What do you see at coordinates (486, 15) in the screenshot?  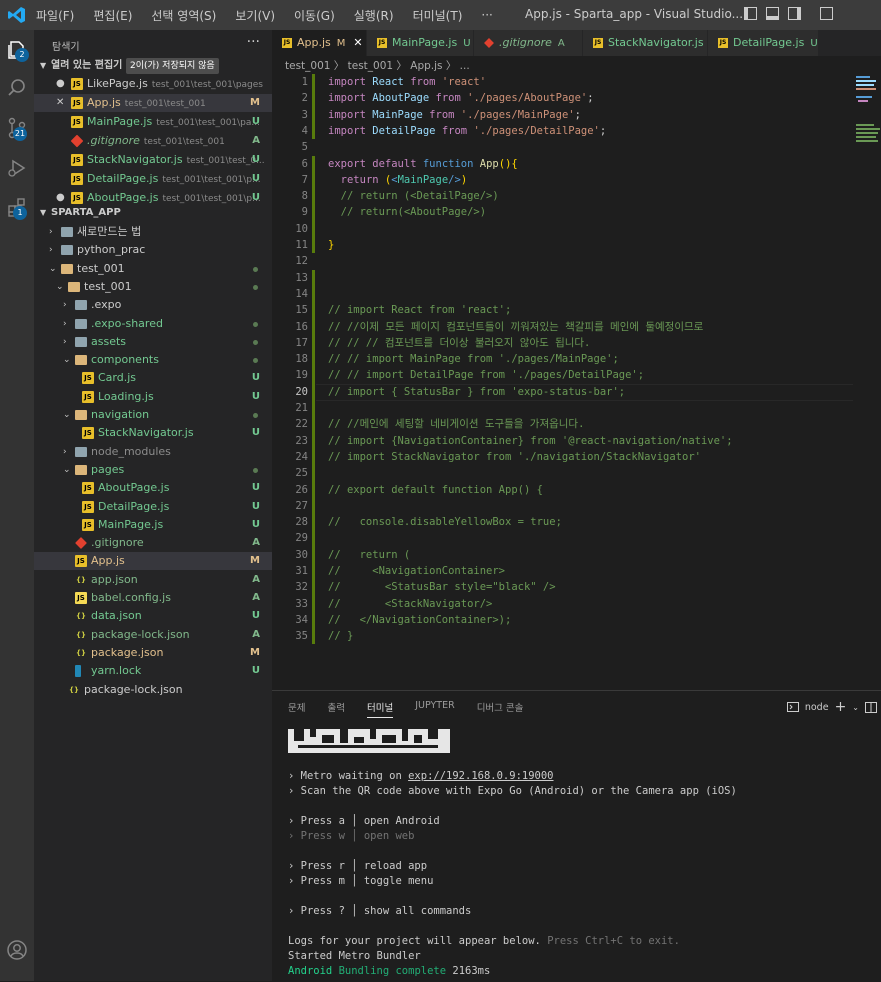 I see `menu-more: ···` at bounding box center [486, 15].